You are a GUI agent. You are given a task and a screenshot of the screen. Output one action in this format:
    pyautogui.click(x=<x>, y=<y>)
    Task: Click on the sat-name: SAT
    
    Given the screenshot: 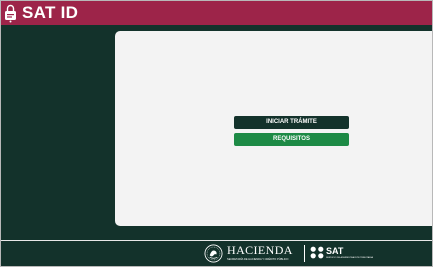 What is the action you would take?
    pyautogui.click(x=335, y=251)
    